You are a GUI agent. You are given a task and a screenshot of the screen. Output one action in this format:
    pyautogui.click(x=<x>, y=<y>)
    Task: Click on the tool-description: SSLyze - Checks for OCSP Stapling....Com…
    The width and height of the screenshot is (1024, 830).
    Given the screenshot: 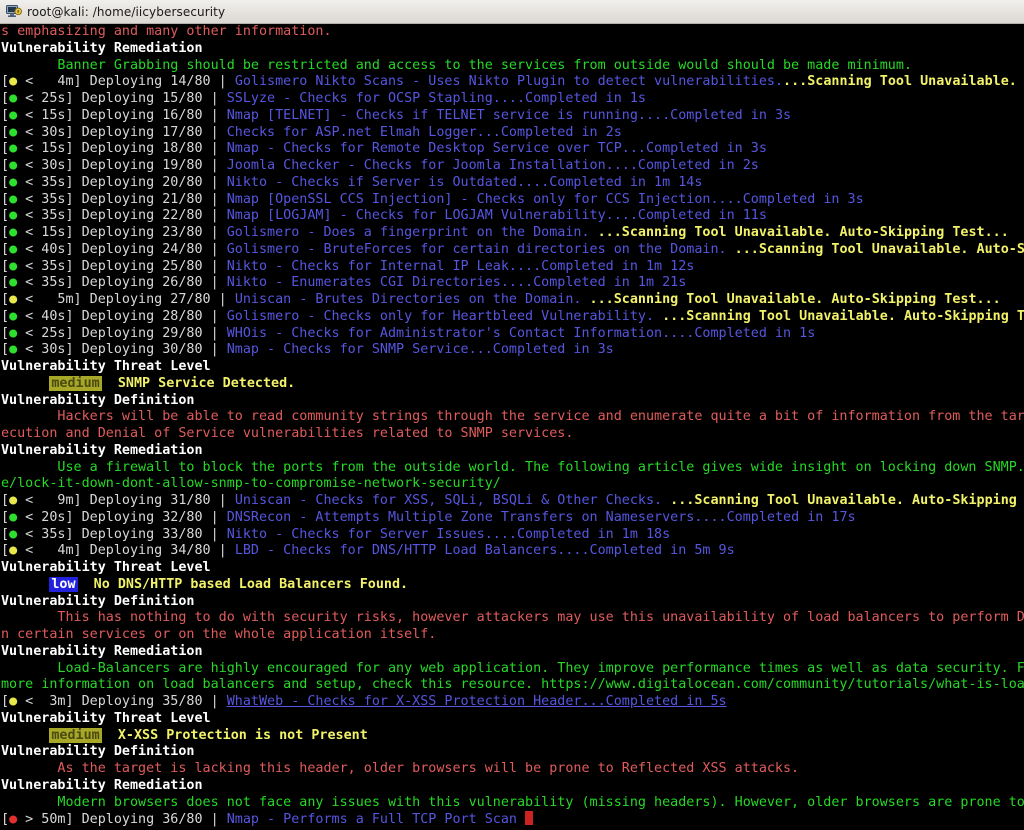 What is the action you would take?
    pyautogui.click(x=436, y=98)
    